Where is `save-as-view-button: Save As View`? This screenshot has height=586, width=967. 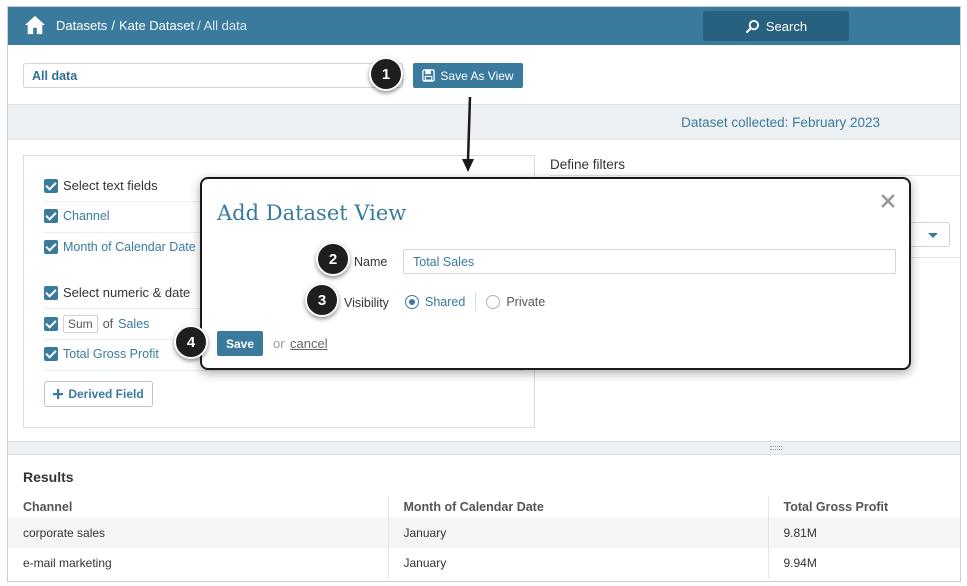 save-as-view-button: Save As View is located at coordinates (468, 75).